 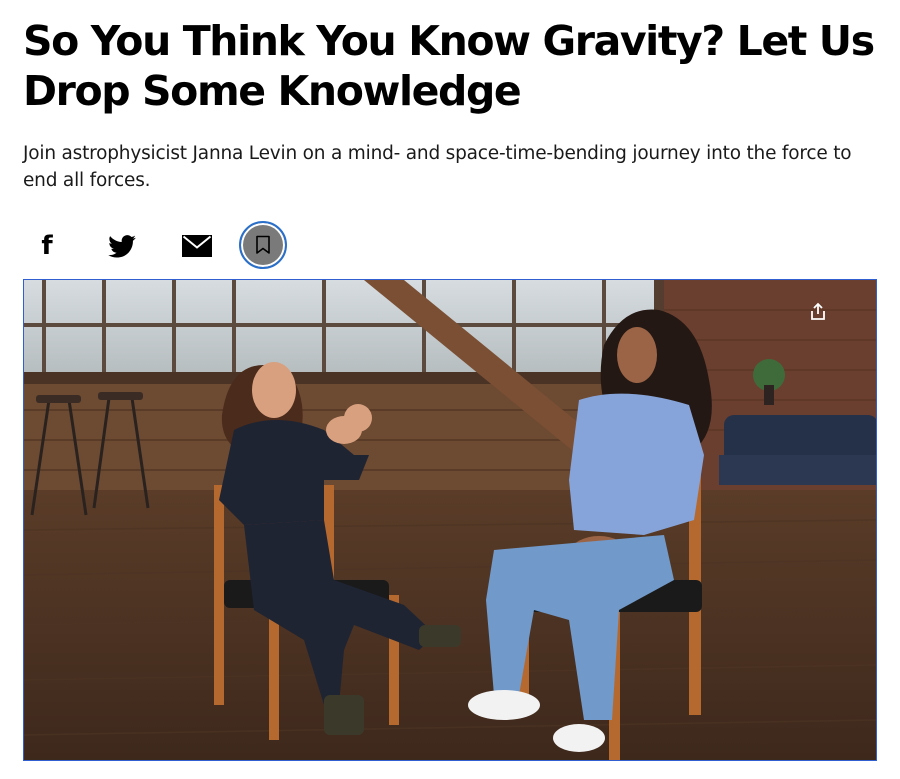 I want to click on twitter-share-button, so click(x=122, y=246).